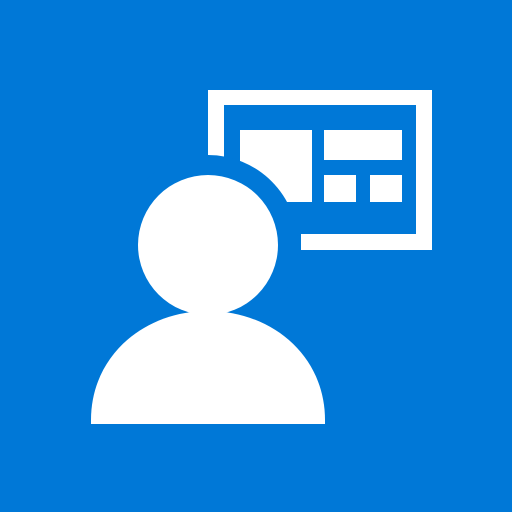  What do you see at coordinates (386, 188) in the screenshot?
I see `dashboard-small-panel-right` at bounding box center [386, 188].